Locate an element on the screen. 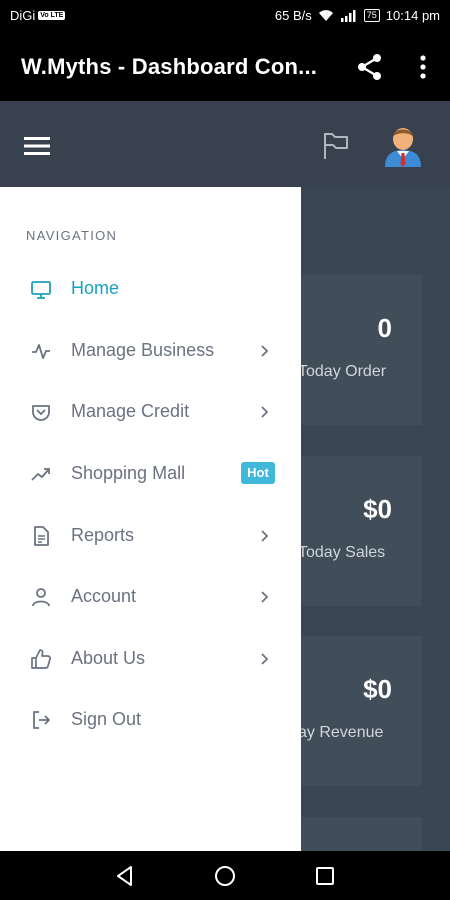 This screenshot has width=450, height=900. wifi-icon is located at coordinates (325, 15).